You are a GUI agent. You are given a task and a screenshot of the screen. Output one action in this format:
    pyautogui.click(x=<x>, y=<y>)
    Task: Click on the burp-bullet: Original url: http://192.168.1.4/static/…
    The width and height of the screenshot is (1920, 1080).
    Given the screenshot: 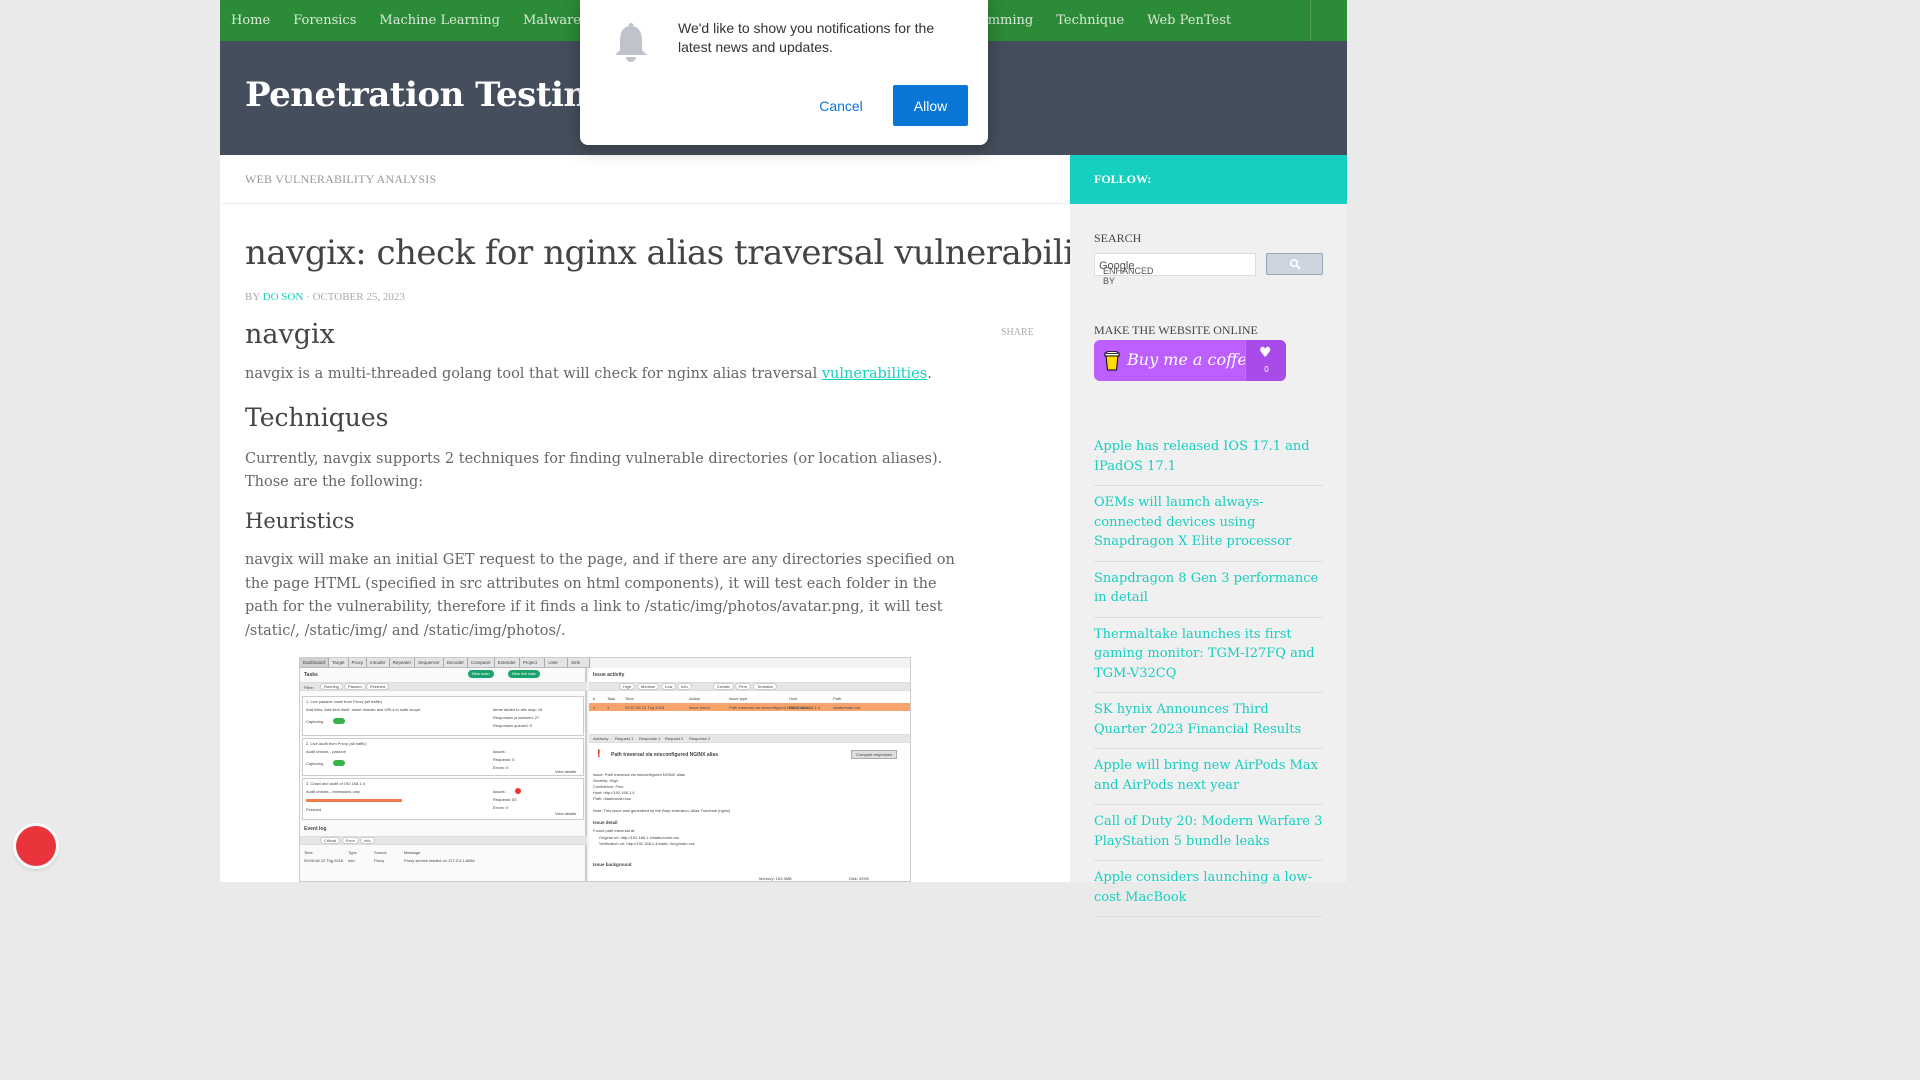 What is the action you would take?
    pyautogui.click(x=639, y=837)
    